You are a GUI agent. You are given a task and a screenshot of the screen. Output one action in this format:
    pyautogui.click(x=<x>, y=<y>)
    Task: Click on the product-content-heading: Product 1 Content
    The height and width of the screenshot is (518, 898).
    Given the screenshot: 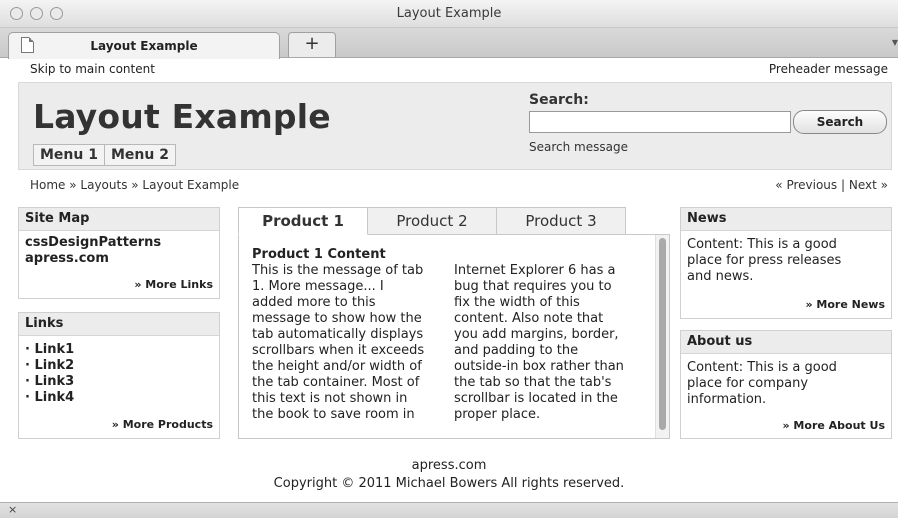 What is the action you would take?
    pyautogui.click(x=319, y=254)
    